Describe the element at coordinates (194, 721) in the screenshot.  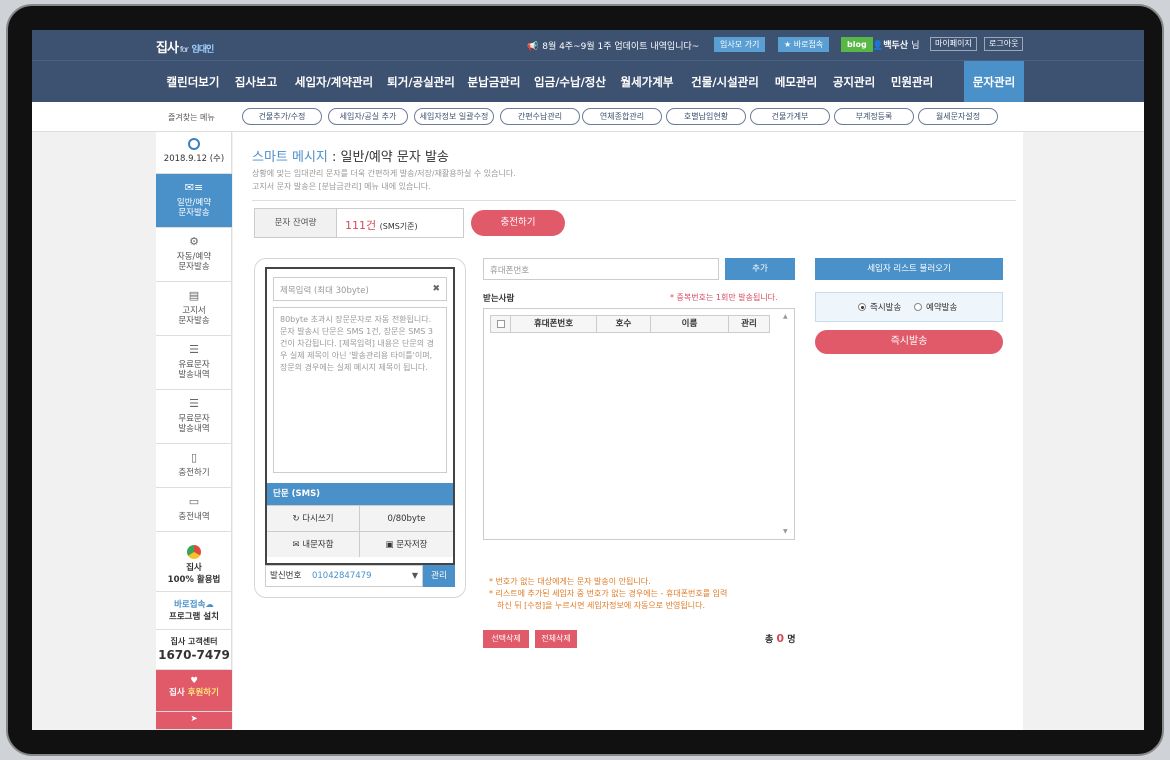
I see `send-promo: ➤` at that location.